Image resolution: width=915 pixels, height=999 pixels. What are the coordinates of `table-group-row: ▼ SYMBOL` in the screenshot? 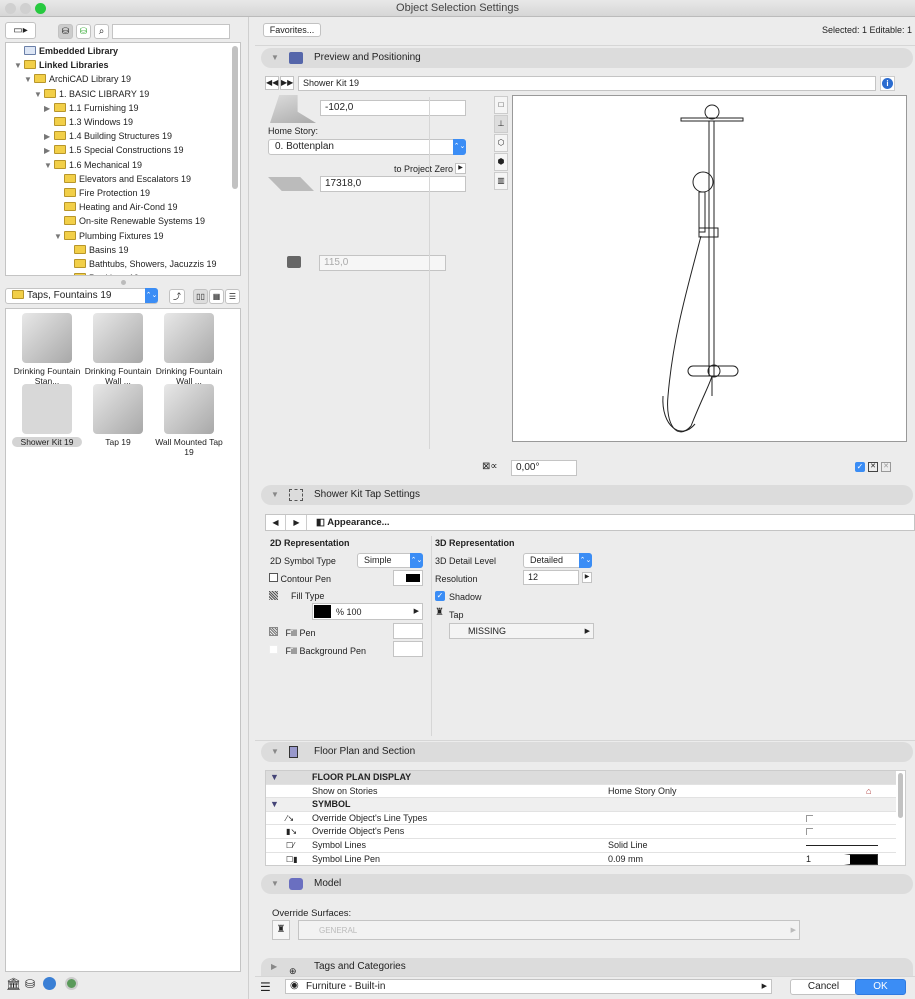 It's located at (581, 805).